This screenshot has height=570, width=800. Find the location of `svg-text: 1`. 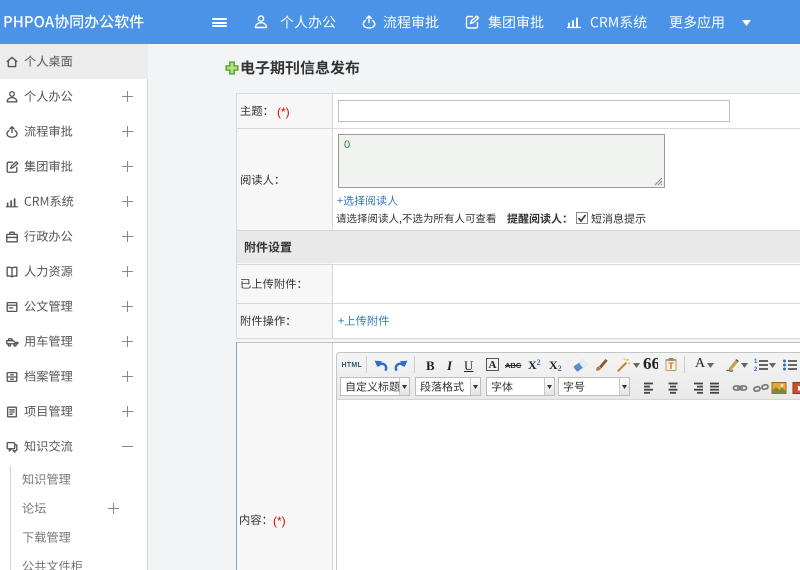

svg-text: 1 is located at coordinates (756, 362).